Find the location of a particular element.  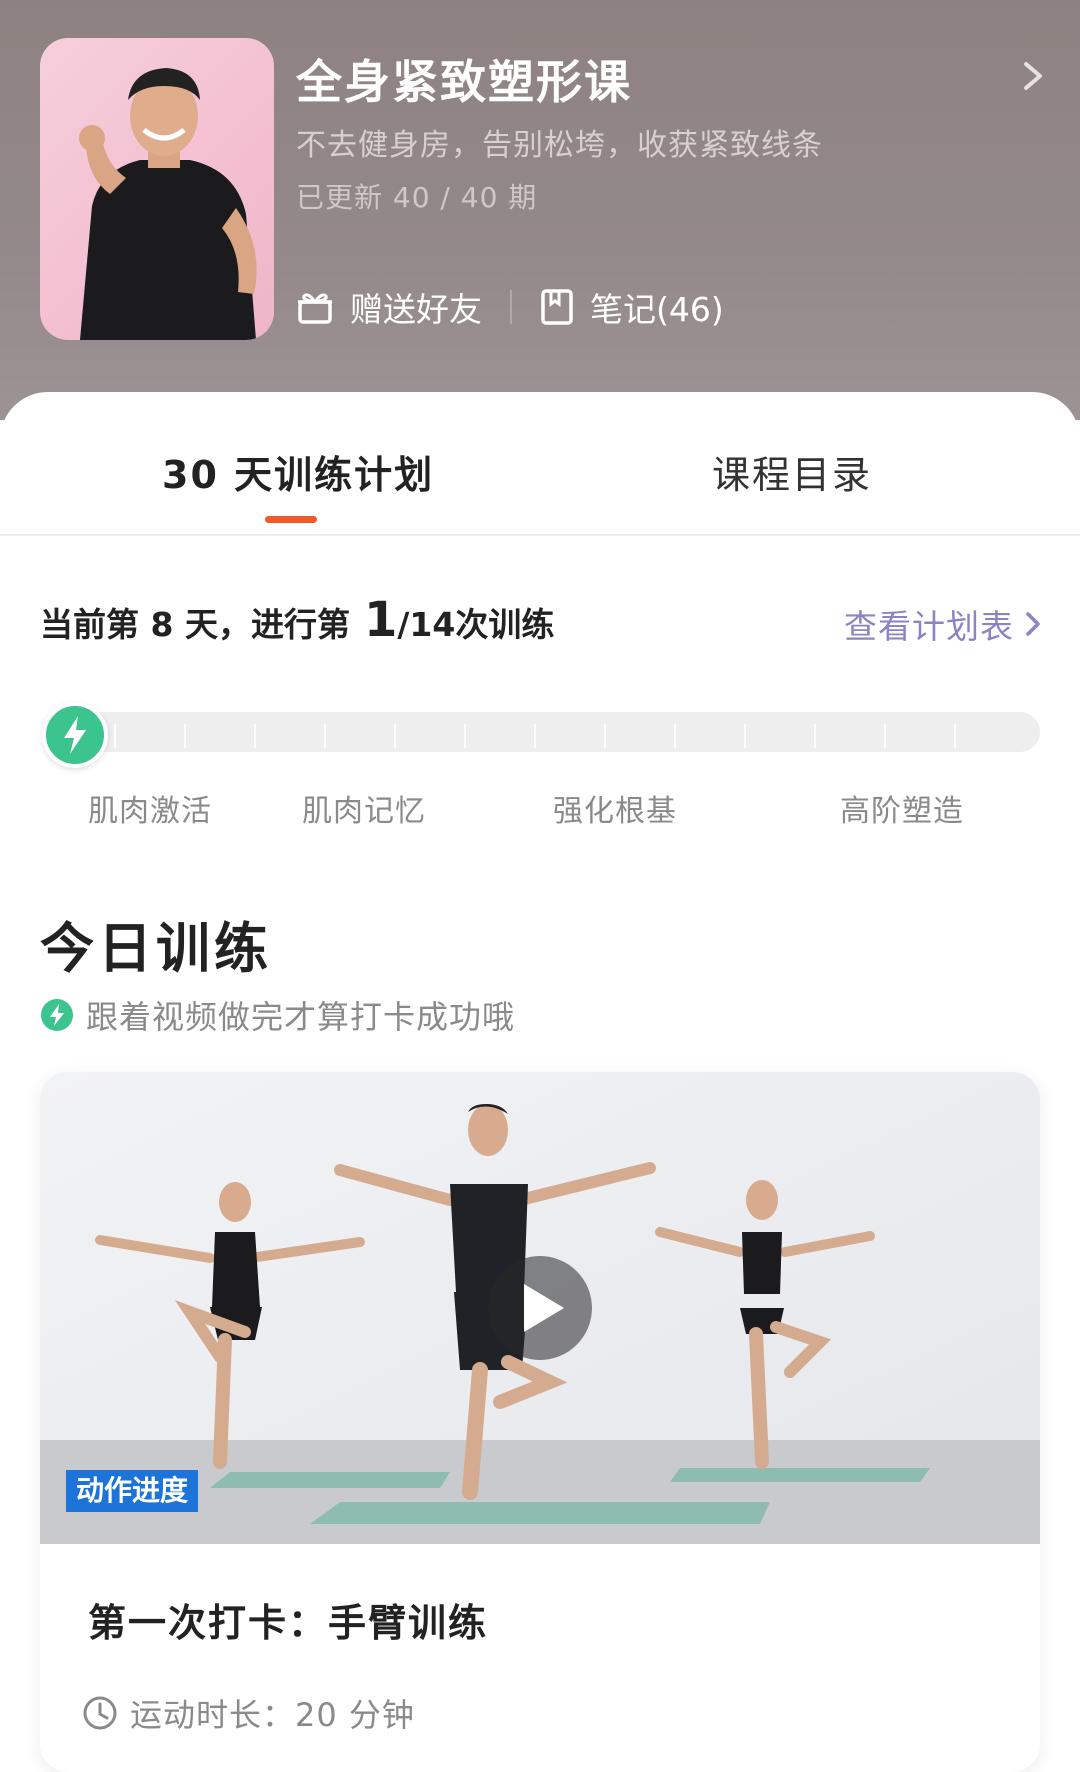

gift-friend-button: 赠送好友 is located at coordinates (389, 307).